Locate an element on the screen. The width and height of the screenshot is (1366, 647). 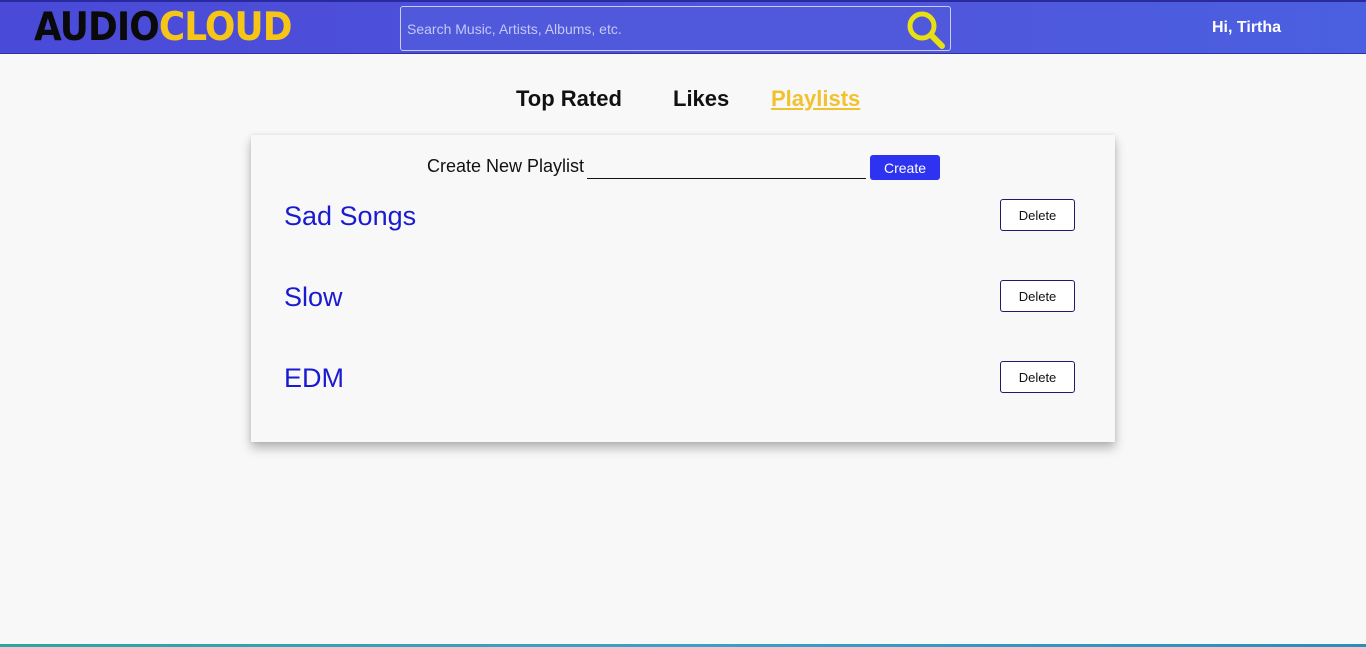
tab-likes: Likes is located at coordinates (701, 99).